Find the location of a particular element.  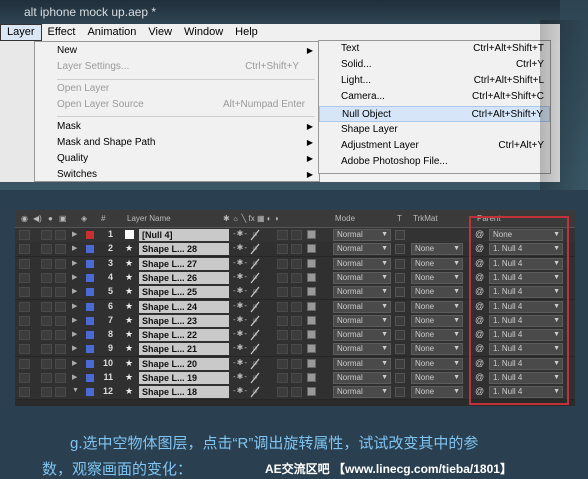

layer-name: Shape L... 26 is located at coordinates (184, 277).